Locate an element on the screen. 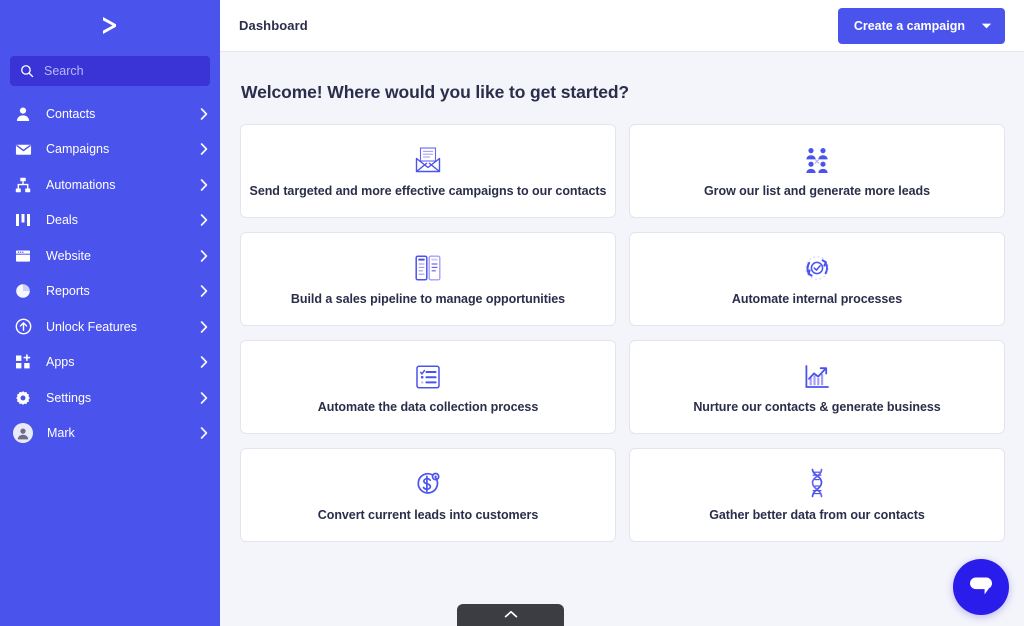 This screenshot has width=1024, height=626. app-logo is located at coordinates (110, 25).